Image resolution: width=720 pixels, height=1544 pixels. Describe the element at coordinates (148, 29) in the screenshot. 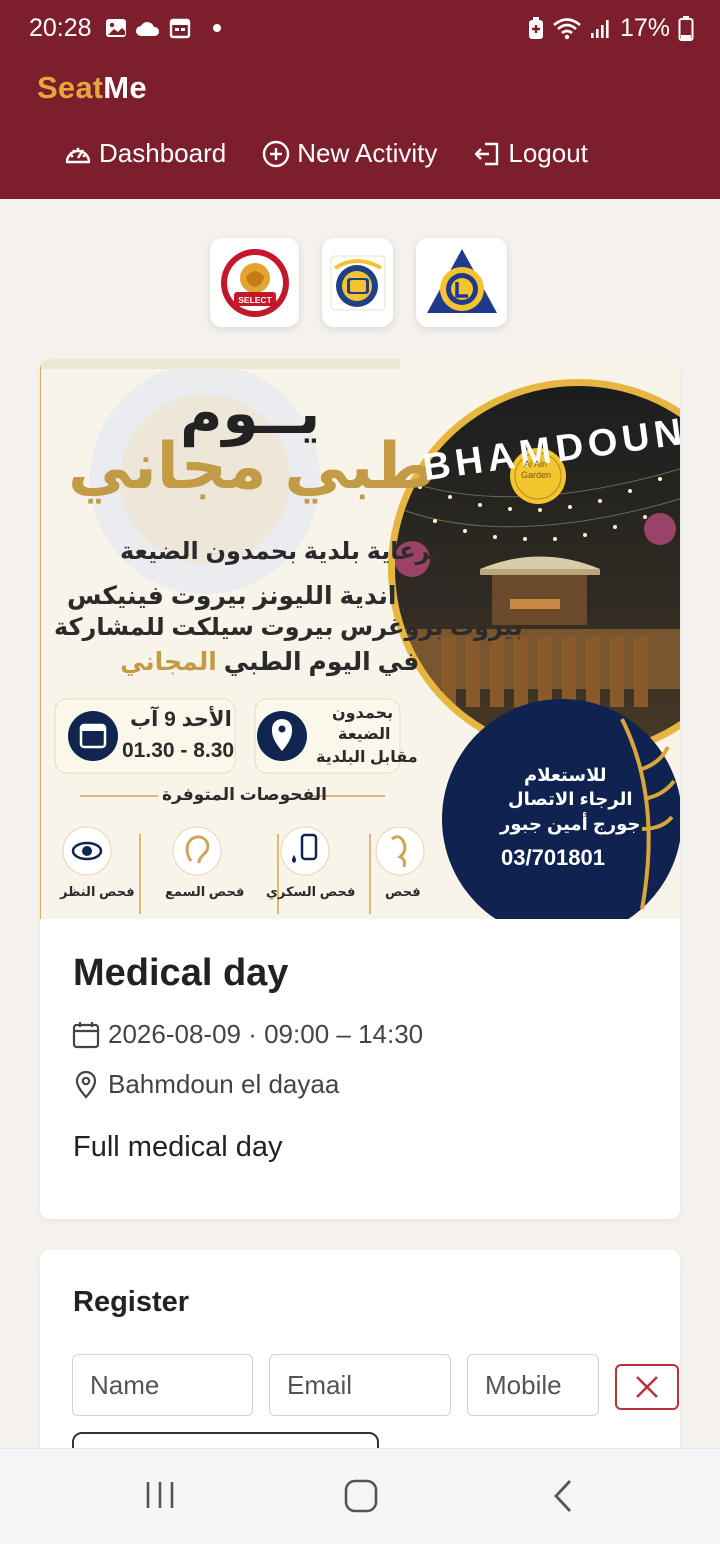

I see `cloud-icon` at that location.